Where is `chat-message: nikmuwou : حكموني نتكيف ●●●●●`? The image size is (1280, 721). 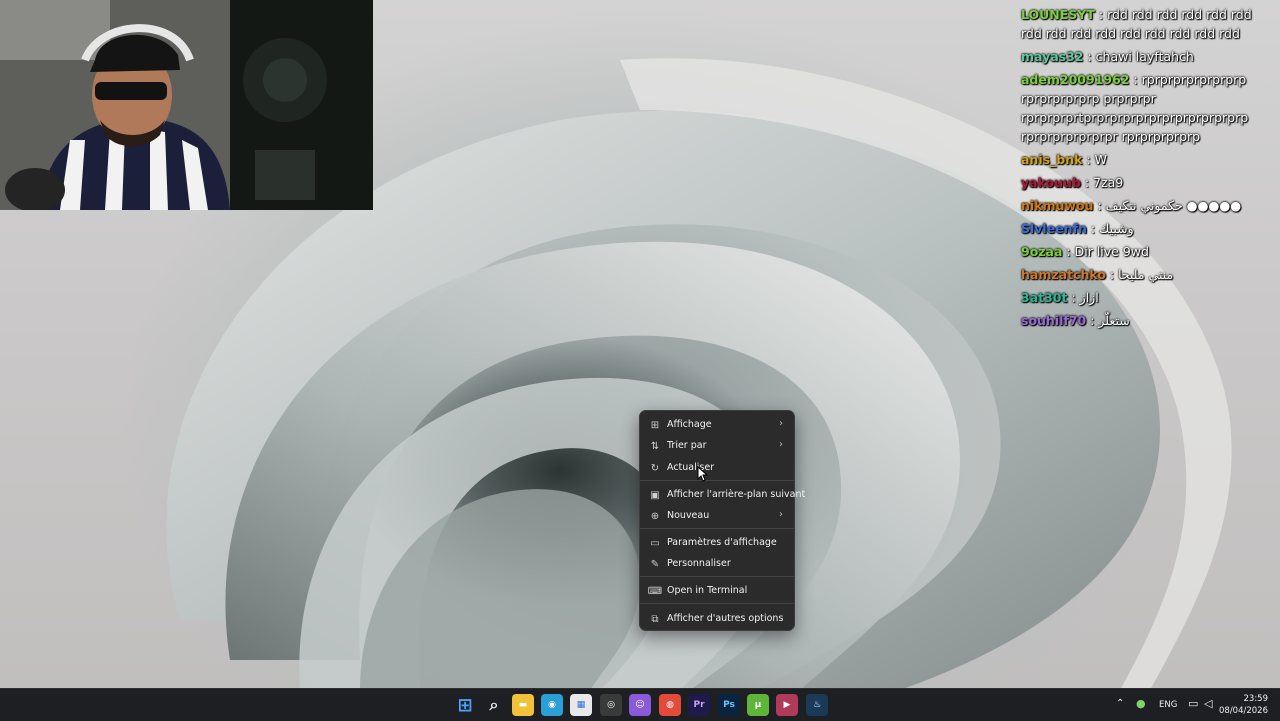 chat-message: nikmuwou : حكموني نتكيف ●●●●● is located at coordinates (1148, 205).